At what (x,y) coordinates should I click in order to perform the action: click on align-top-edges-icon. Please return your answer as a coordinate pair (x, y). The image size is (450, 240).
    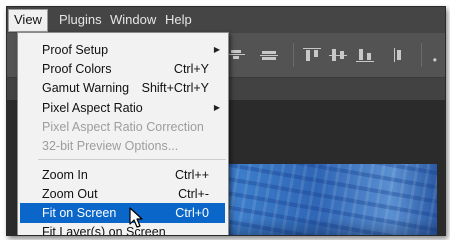
    Looking at the image, I should click on (312, 55).